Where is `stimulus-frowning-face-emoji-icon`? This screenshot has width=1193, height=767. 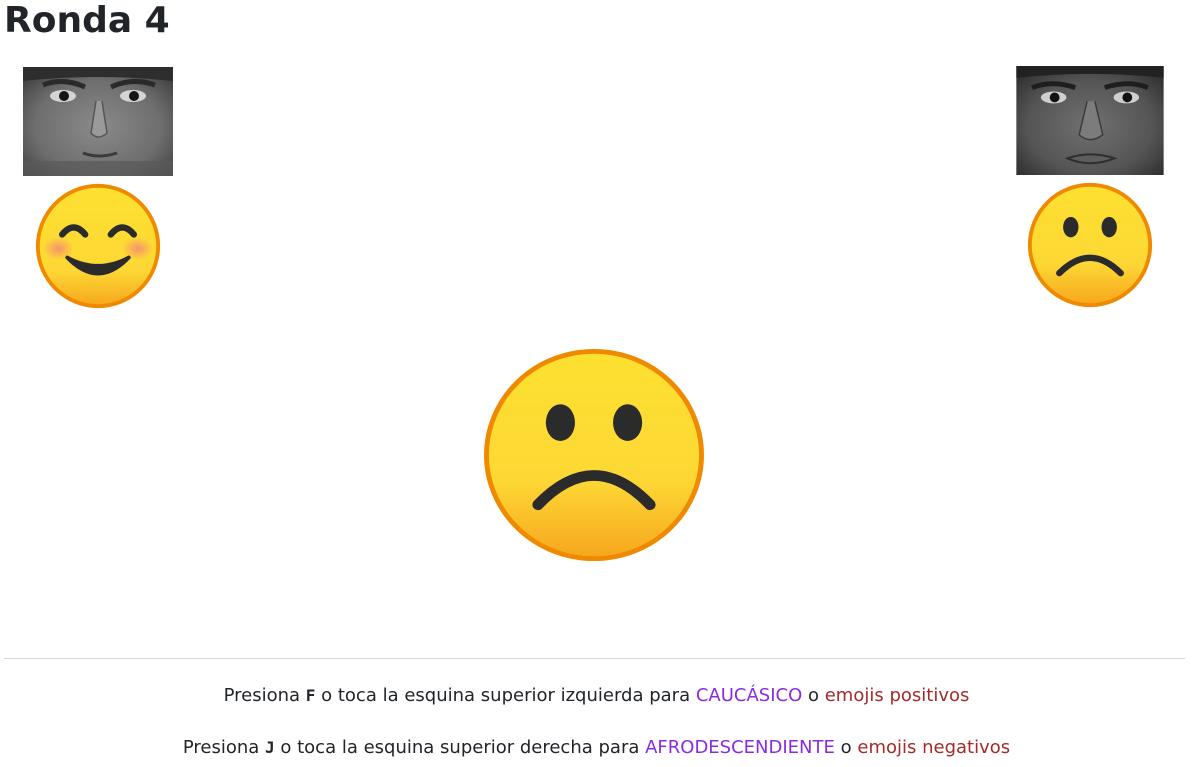 stimulus-frowning-face-emoji-icon is located at coordinates (594, 455).